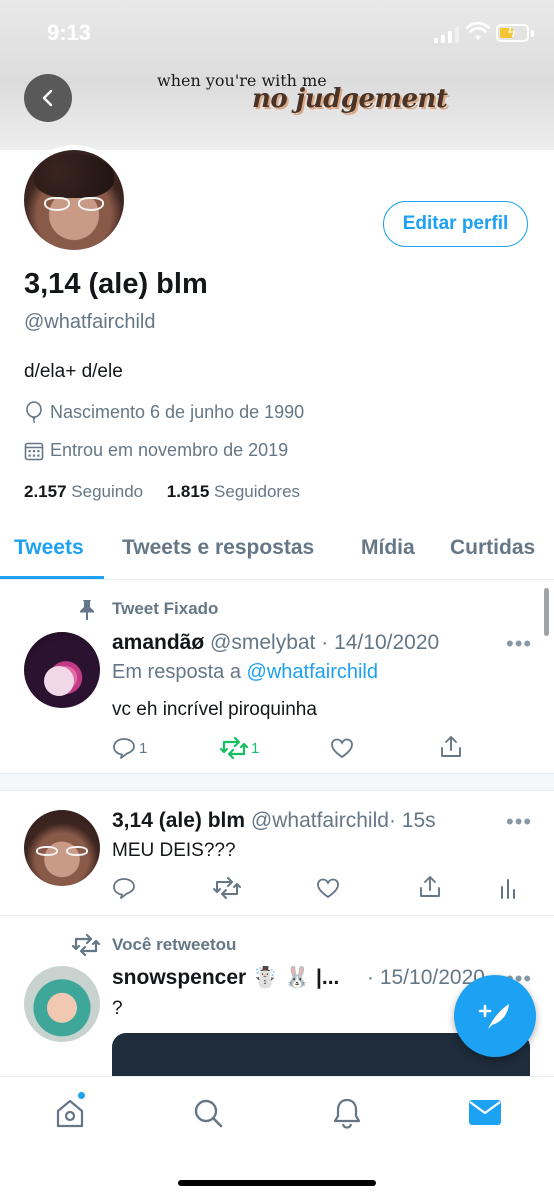 The image size is (554, 1200). I want to click on back-button, so click(48, 98).